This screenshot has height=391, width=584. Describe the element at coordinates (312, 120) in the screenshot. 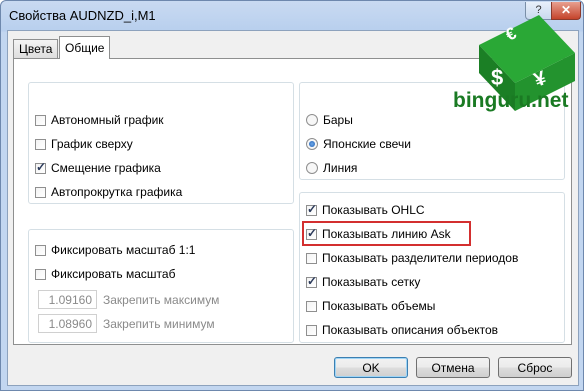

I see `radio-bars` at that location.